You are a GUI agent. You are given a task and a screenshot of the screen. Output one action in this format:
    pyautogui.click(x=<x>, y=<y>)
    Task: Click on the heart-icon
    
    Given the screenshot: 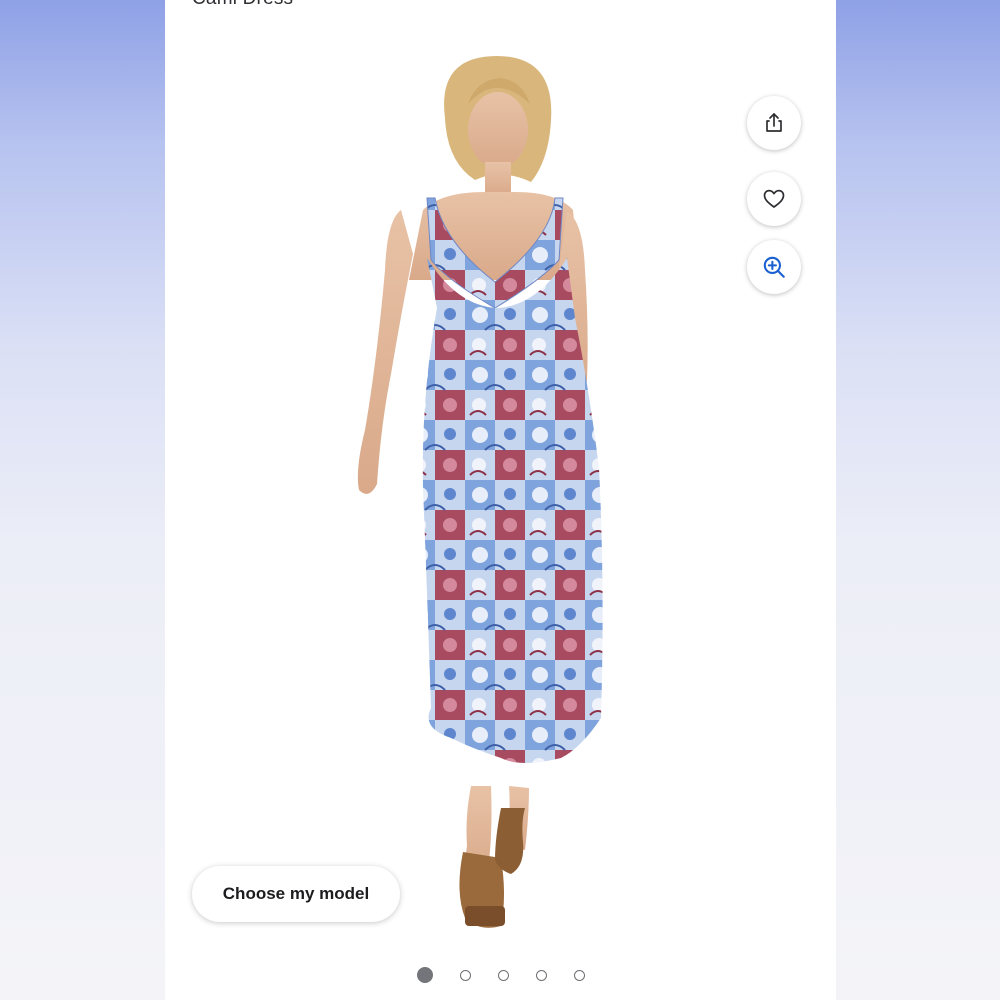 What is the action you would take?
    pyautogui.click(x=774, y=198)
    